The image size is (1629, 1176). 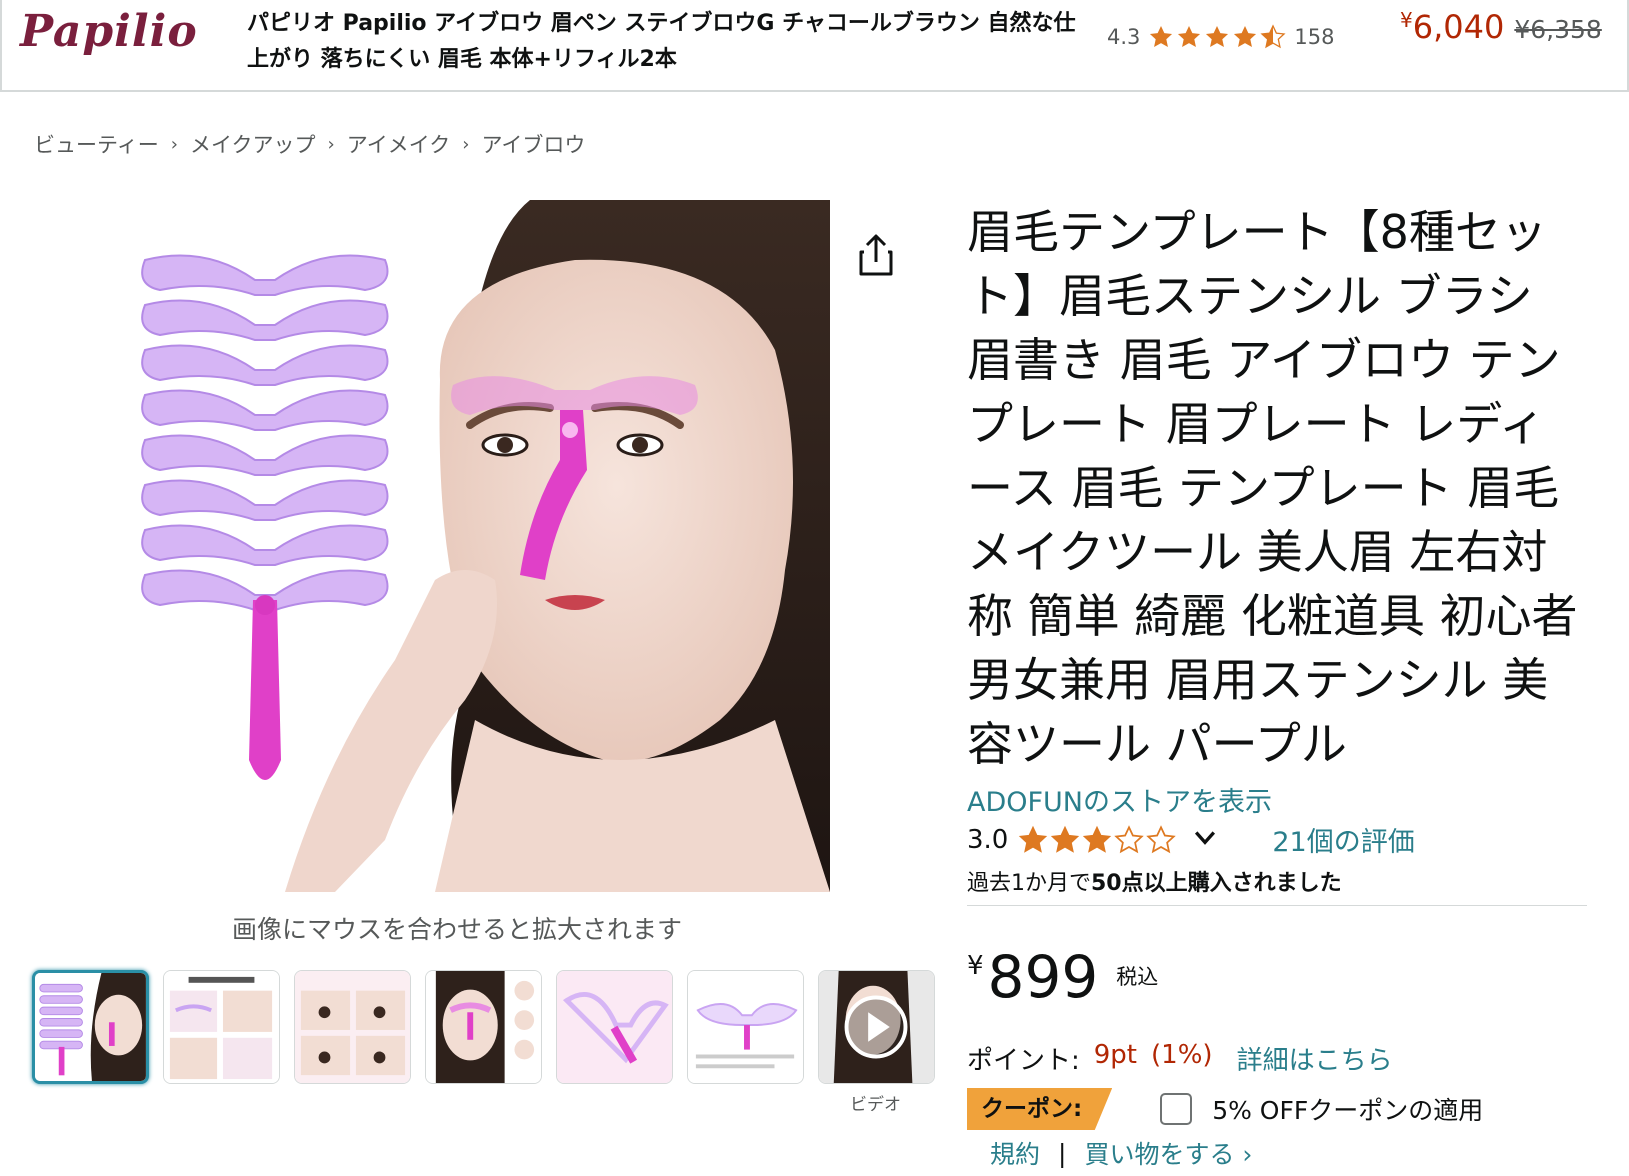 I want to click on banner-current-price: ¥6,040, so click(x=1452, y=27).